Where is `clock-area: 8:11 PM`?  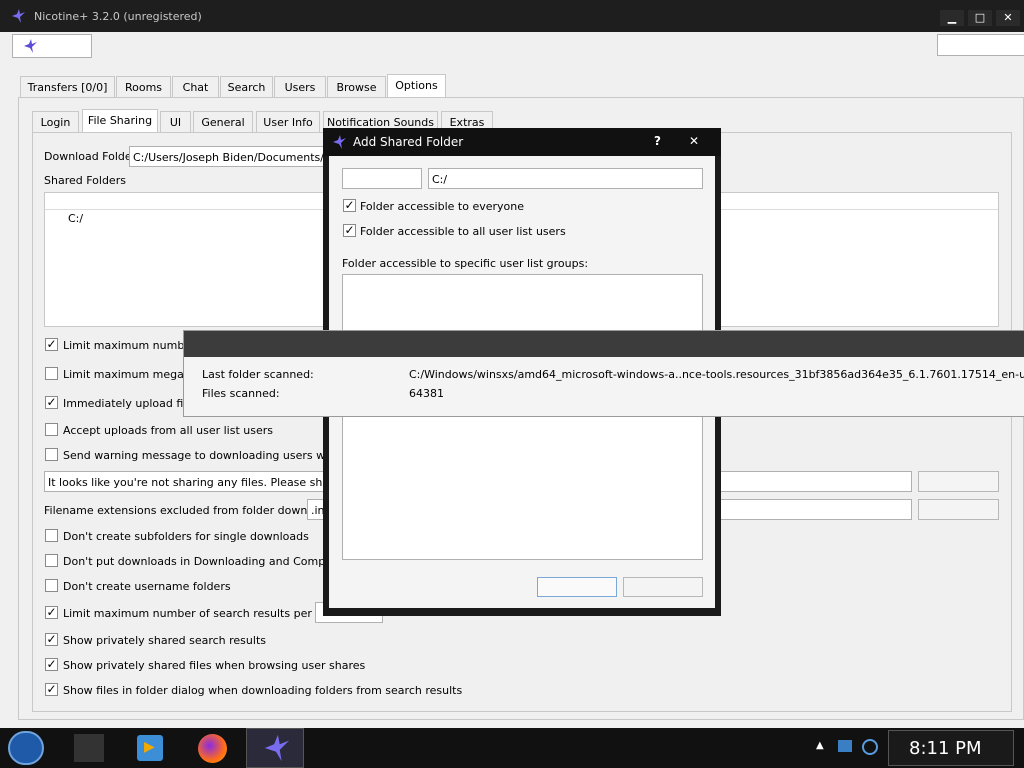
clock-area: 8:11 PM is located at coordinates (951, 748).